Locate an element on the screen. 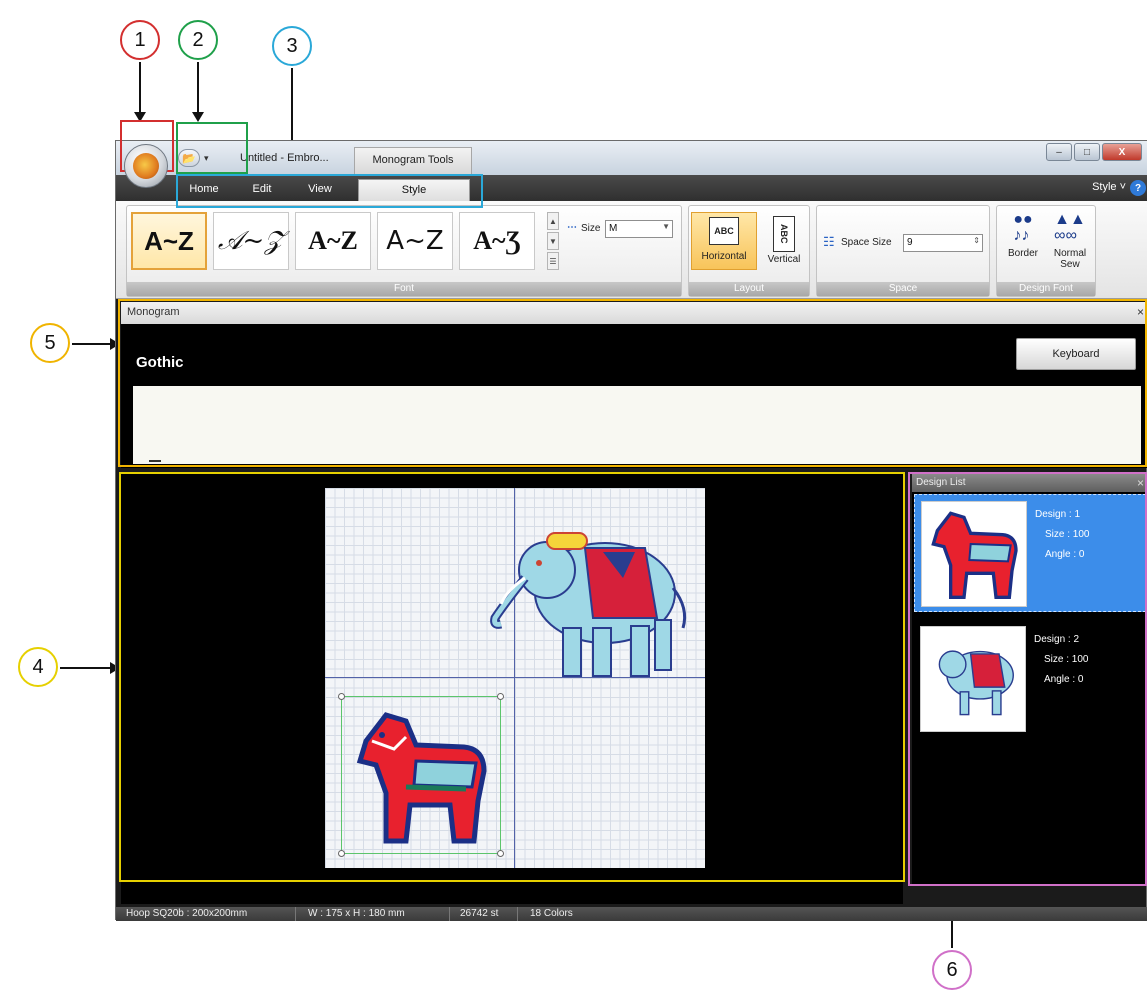  font-scroll-down-icon: ▼ is located at coordinates (553, 241).